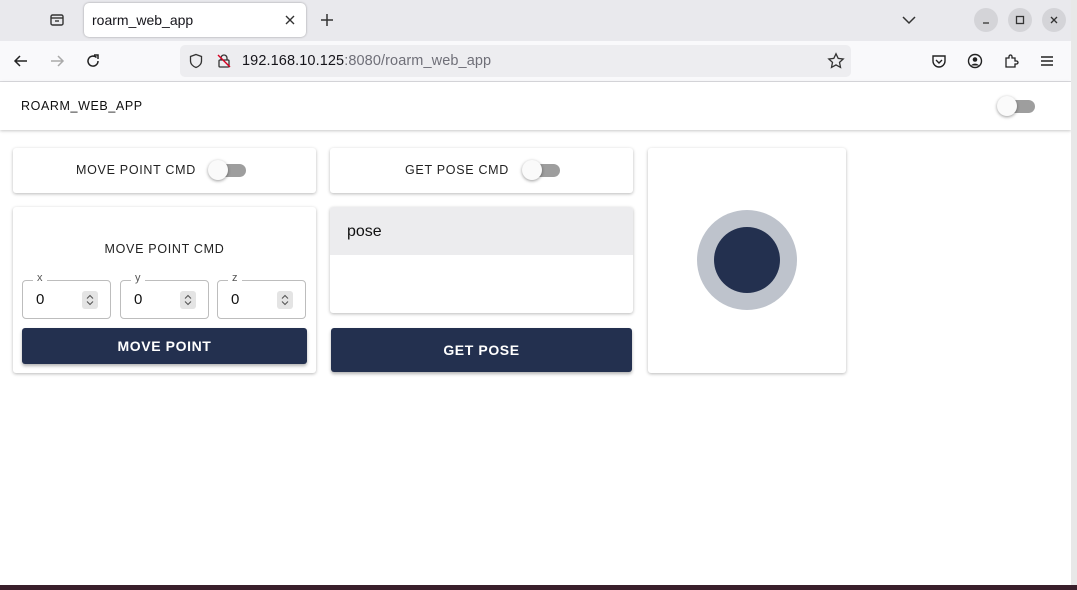 Image resolution: width=1077 pixels, height=590 pixels. I want to click on get-pose-toggle, so click(541, 170).